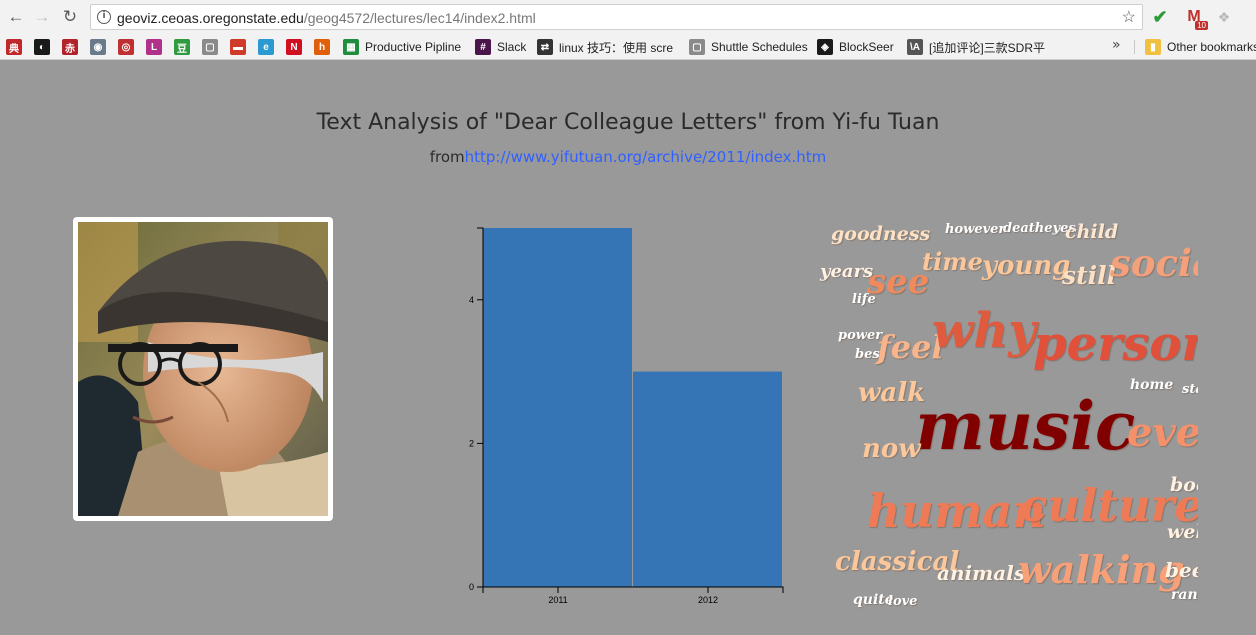  What do you see at coordinates (984, 331) in the screenshot?
I see `word-cloud-word: why` at bounding box center [984, 331].